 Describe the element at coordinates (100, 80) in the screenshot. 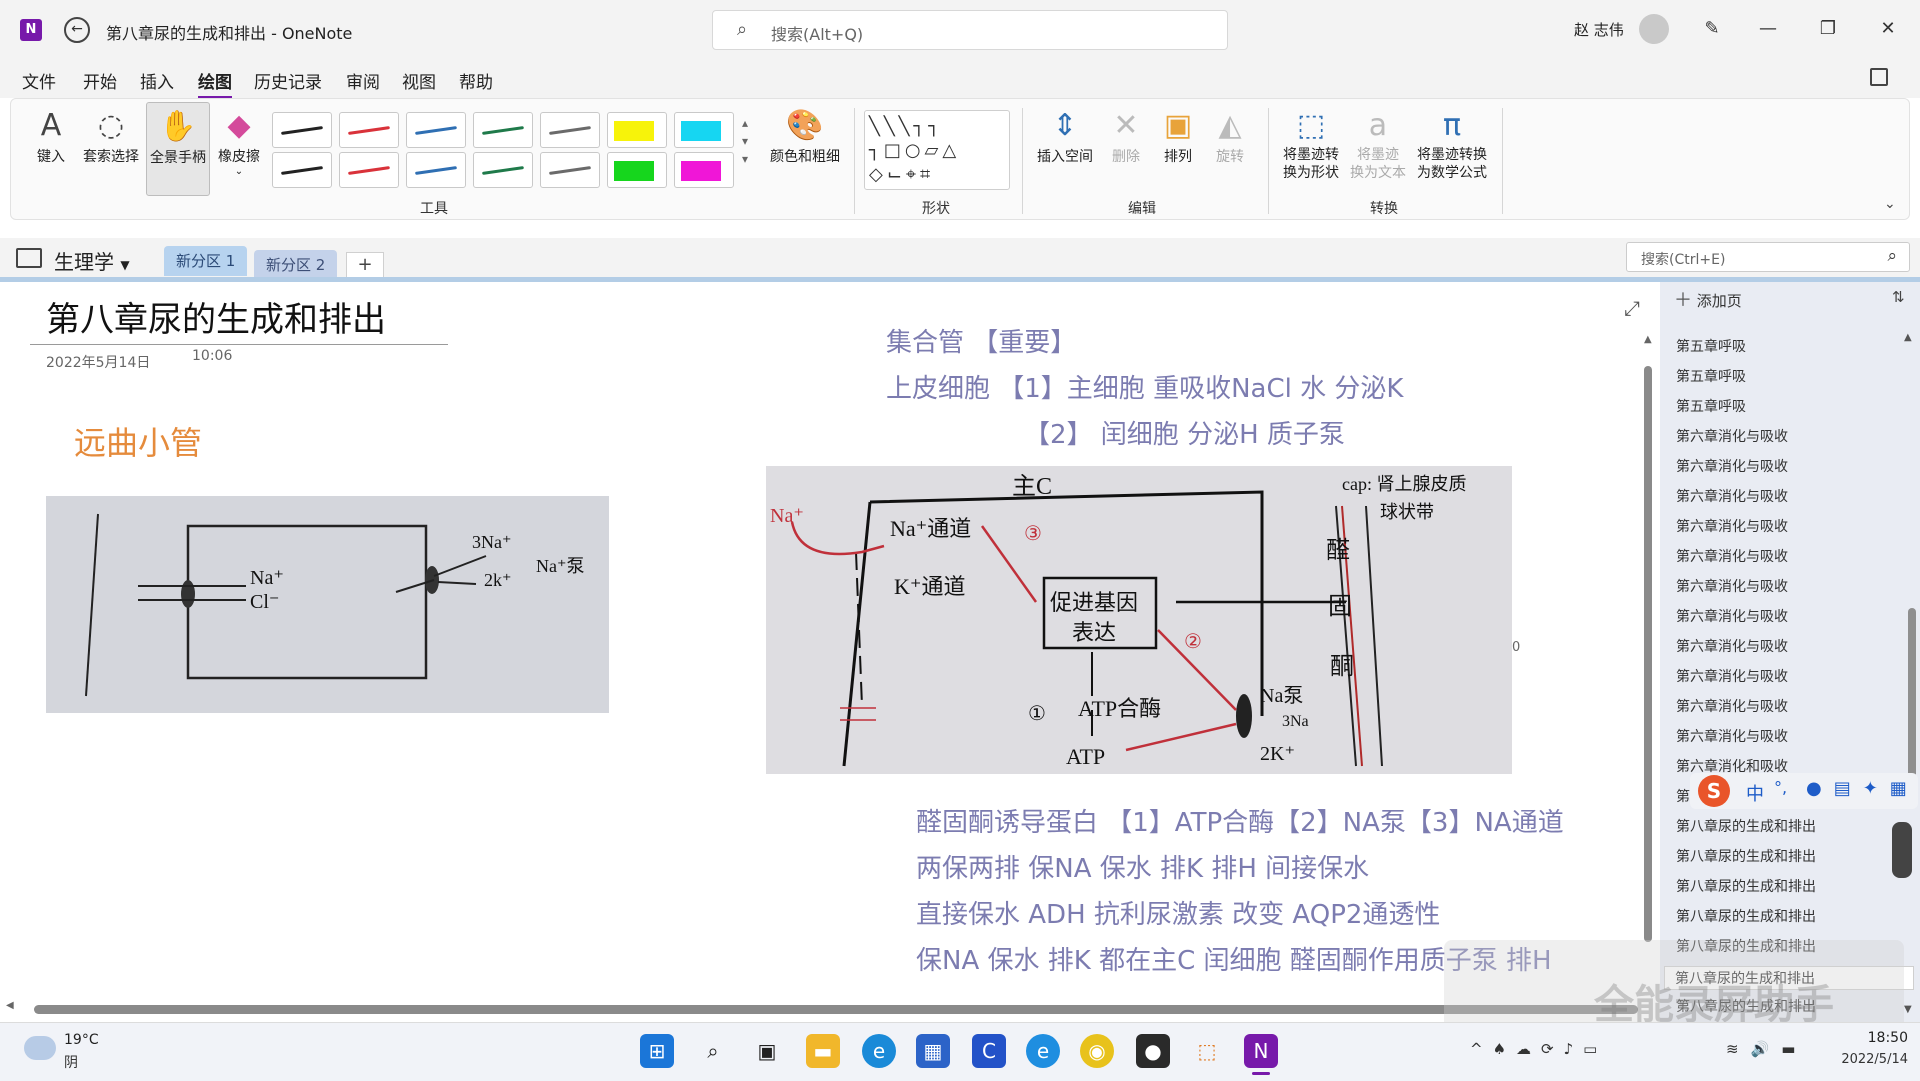

I see `menu-home: 开始` at that location.